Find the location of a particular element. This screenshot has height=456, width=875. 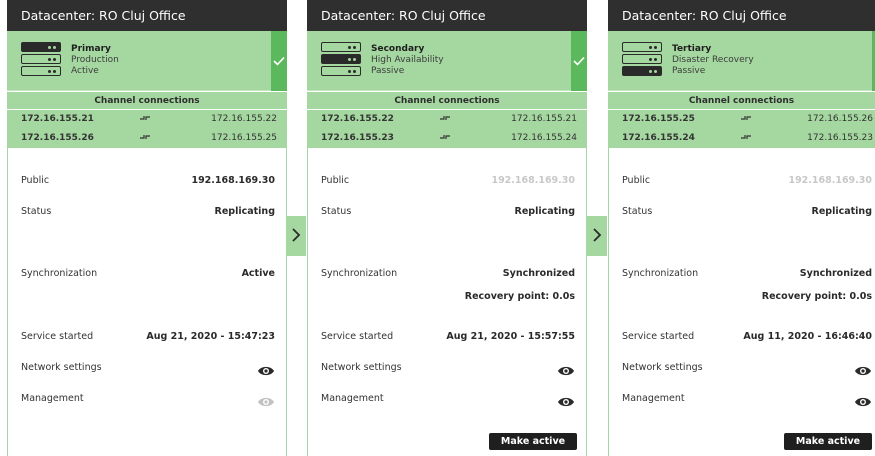

role-info: Primary Production Active is located at coordinates (95, 60).